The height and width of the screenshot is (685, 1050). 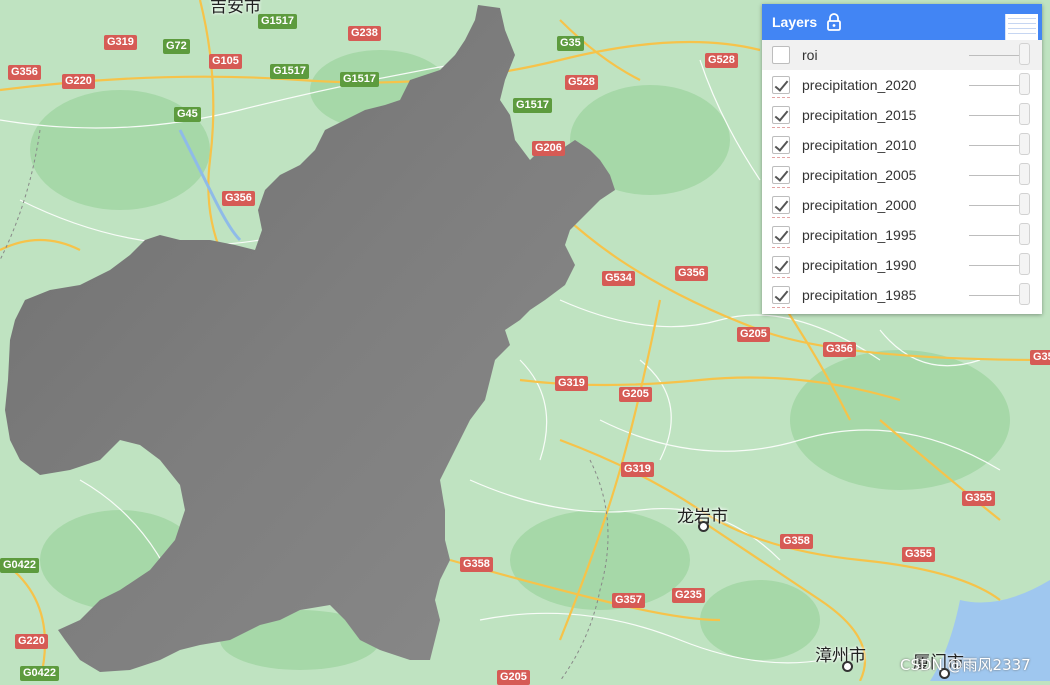 What do you see at coordinates (781, 308) in the screenshot?
I see `layer-underline` at bounding box center [781, 308].